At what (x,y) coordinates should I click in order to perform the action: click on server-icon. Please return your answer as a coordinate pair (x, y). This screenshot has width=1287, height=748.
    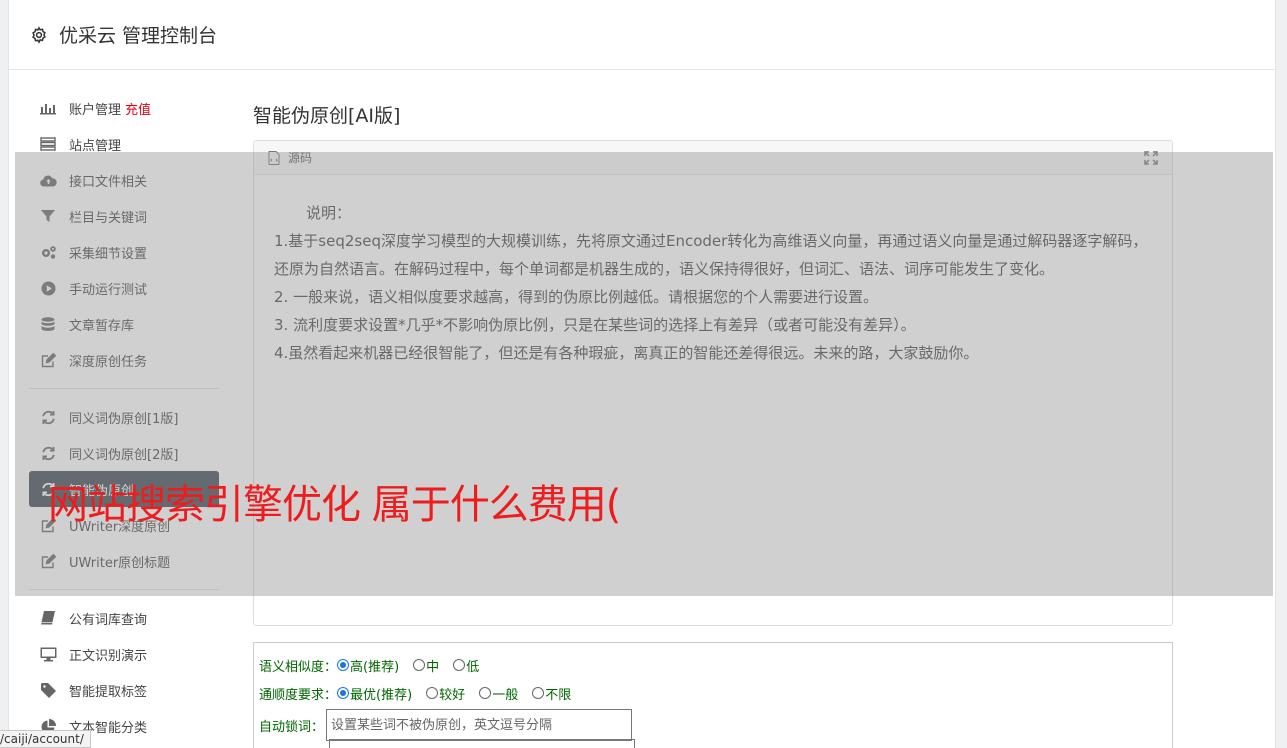
    Looking at the image, I should click on (48, 144).